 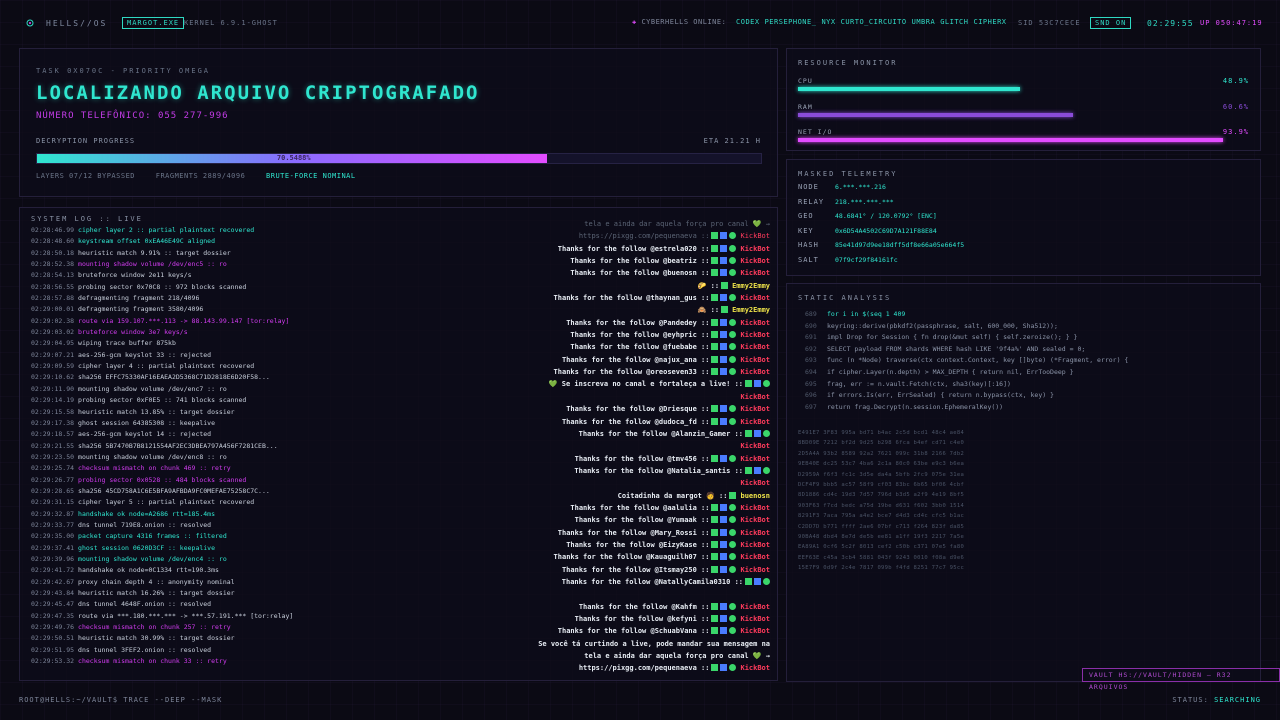 I want to click on resource-bar, so click(x=909, y=89).